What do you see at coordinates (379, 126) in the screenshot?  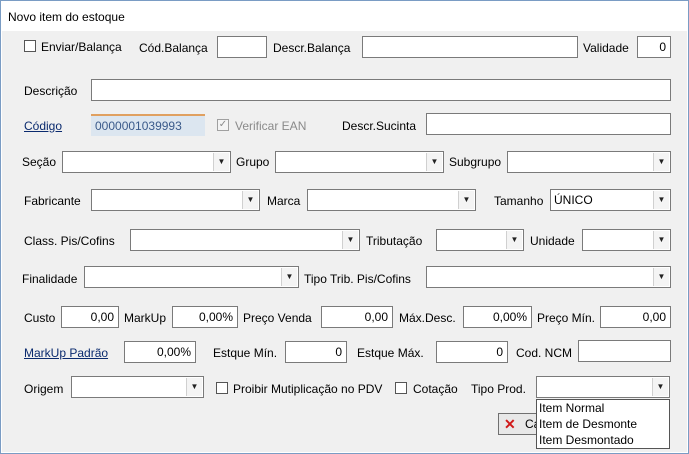 I see `descr-sucinta-label: Descr.Sucinta` at bounding box center [379, 126].